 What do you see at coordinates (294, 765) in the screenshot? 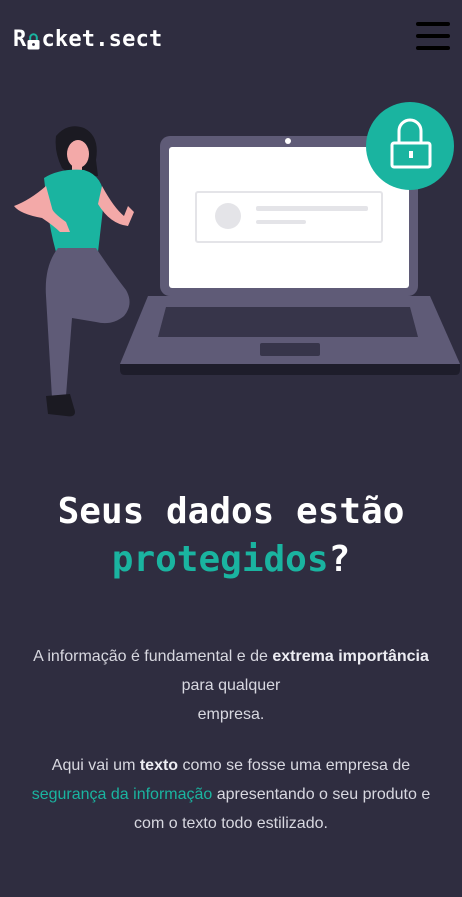
I see `desc-text-2: como se fosse uma empresa de` at bounding box center [294, 765].